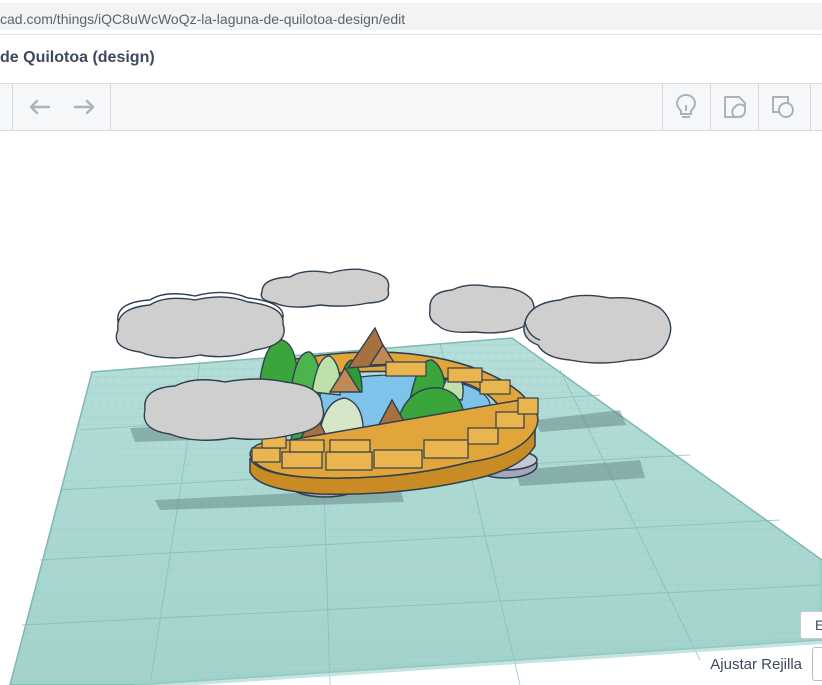 The image size is (822, 685). I want to click on lightbulb-icon, so click(686, 105).